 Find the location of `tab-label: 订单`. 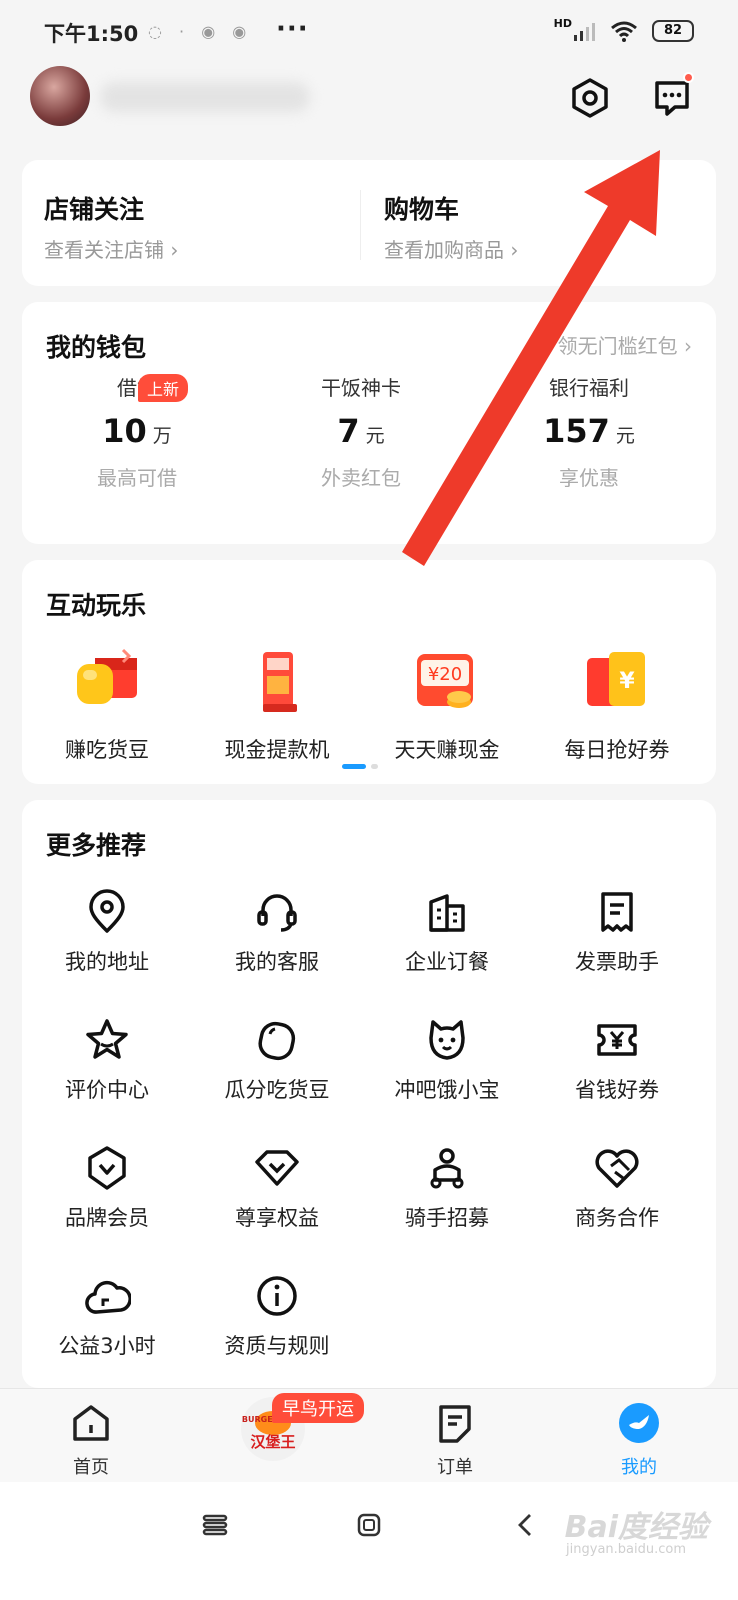

tab-label: 订单 is located at coordinates (455, 1467).